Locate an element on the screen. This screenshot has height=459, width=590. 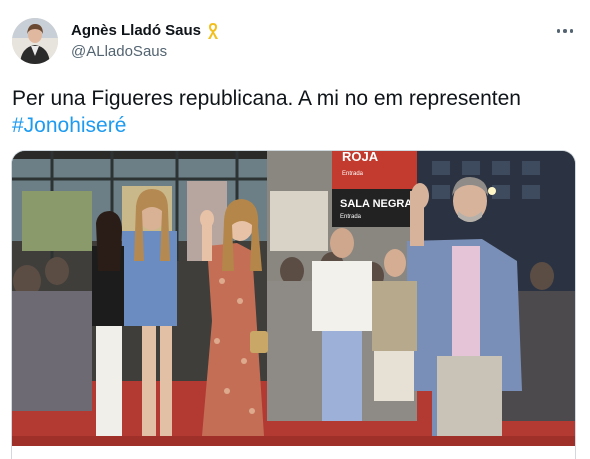
top-sign-sub: Entrada is located at coordinates (353, 174).